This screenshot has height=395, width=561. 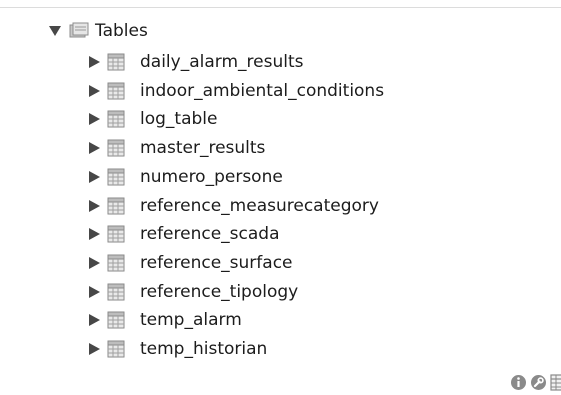 What do you see at coordinates (262, 91) in the screenshot?
I see `tree-item-label: indoor_ambiental_conditions` at bounding box center [262, 91].